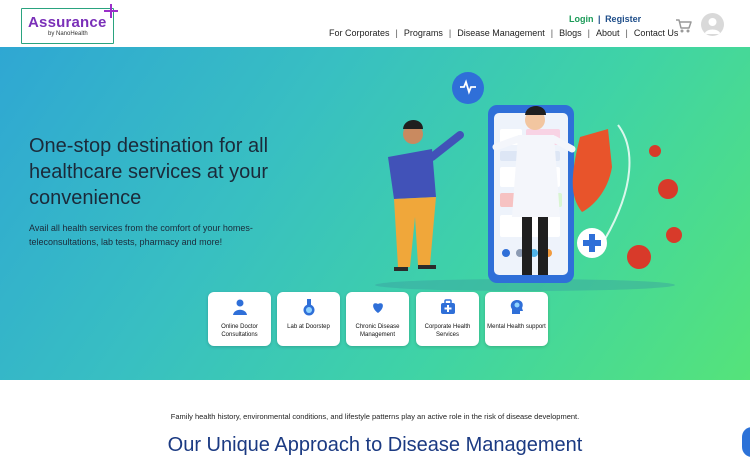  I want to click on heart-hands-icon, so click(378, 307).